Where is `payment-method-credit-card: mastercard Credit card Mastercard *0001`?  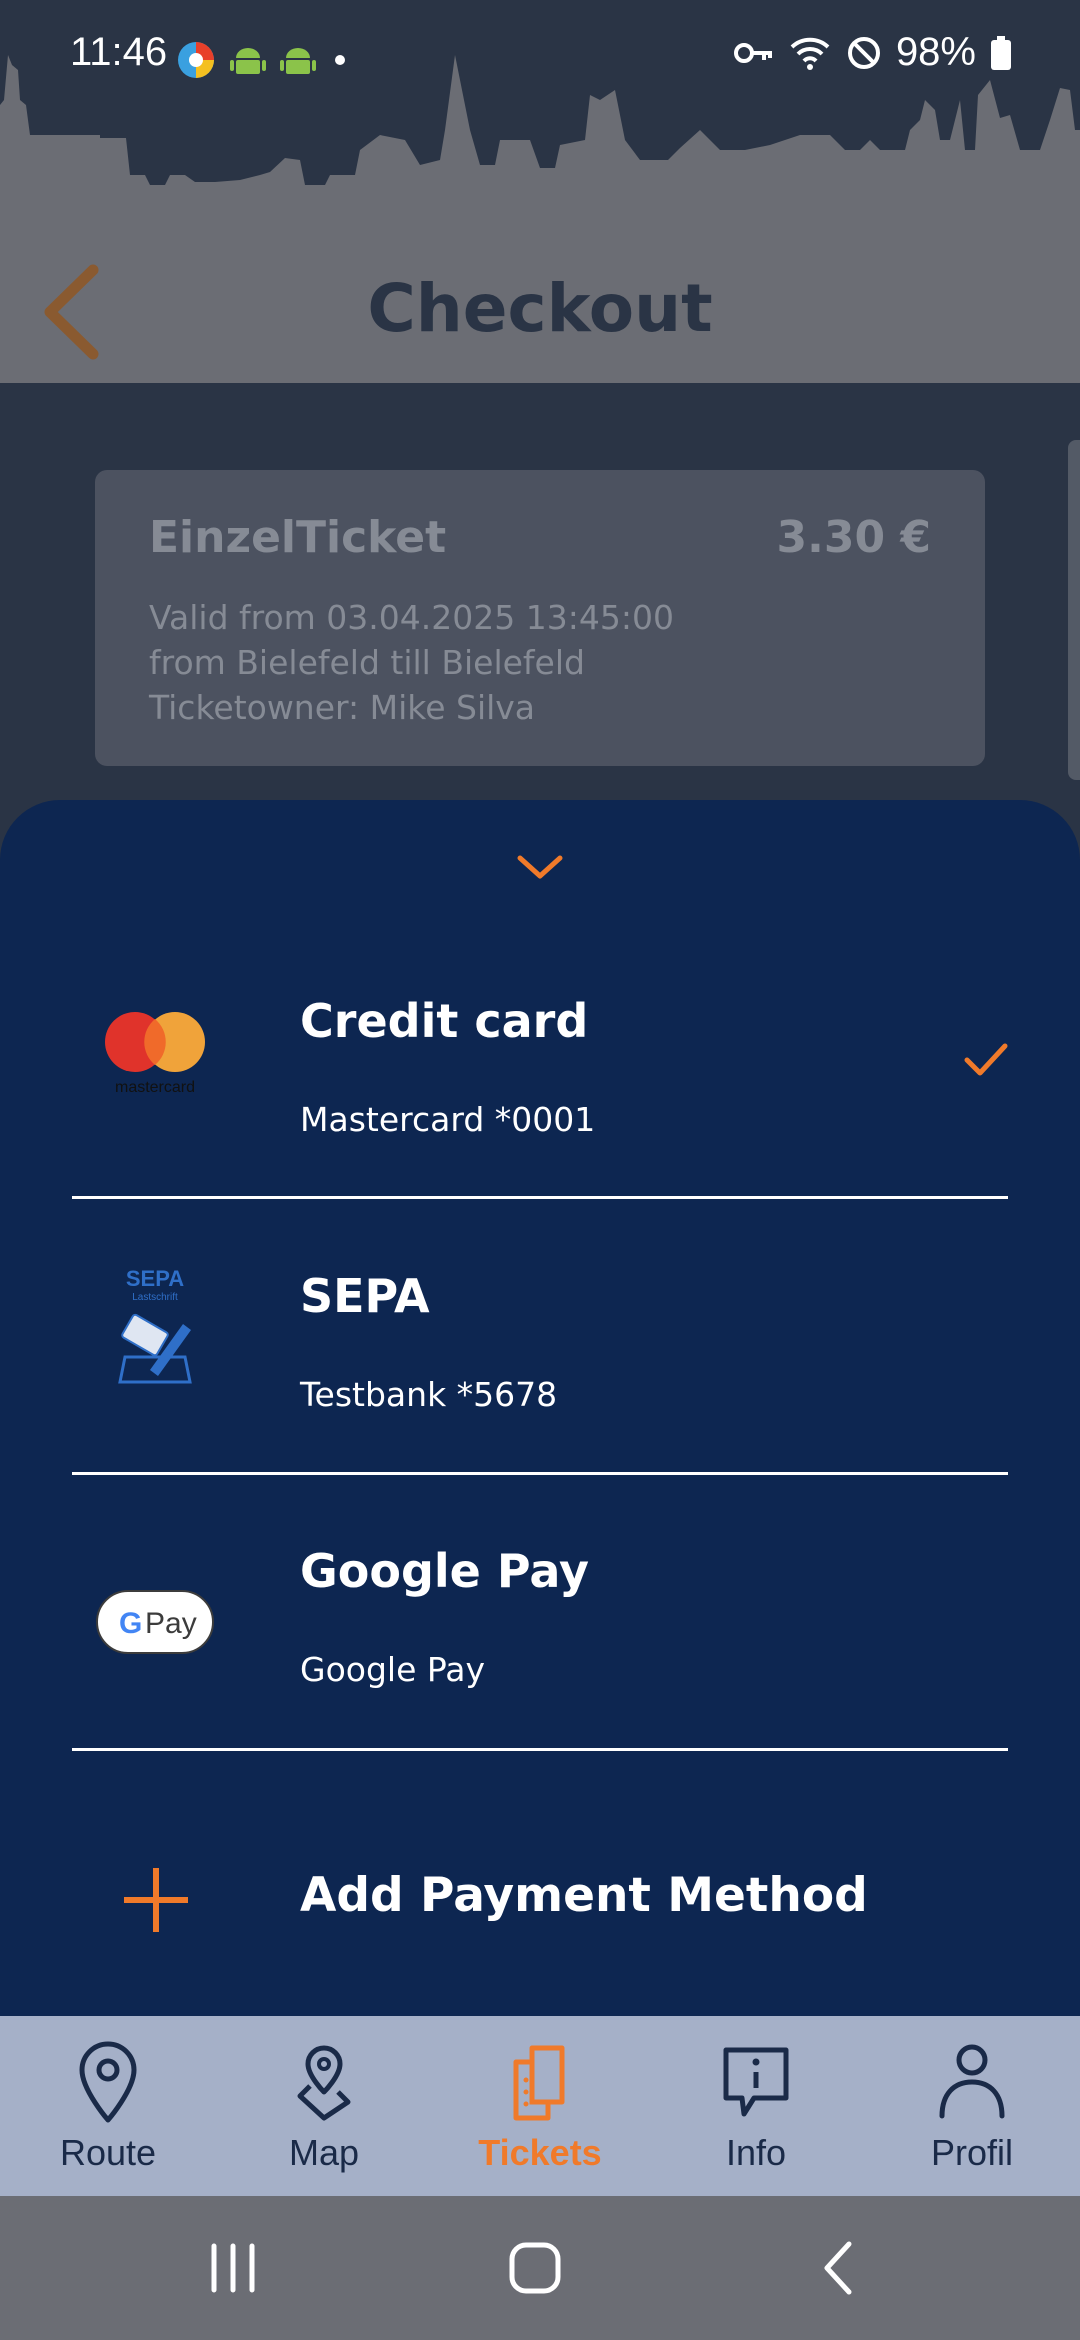
payment-method-credit-card: mastercard Credit card Mastercard *0001 is located at coordinates (540, 1068).